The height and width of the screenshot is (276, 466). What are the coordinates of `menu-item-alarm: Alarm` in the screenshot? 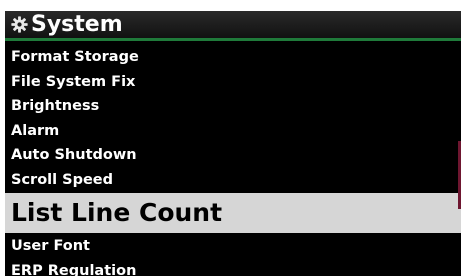 It's located at (233, 131).